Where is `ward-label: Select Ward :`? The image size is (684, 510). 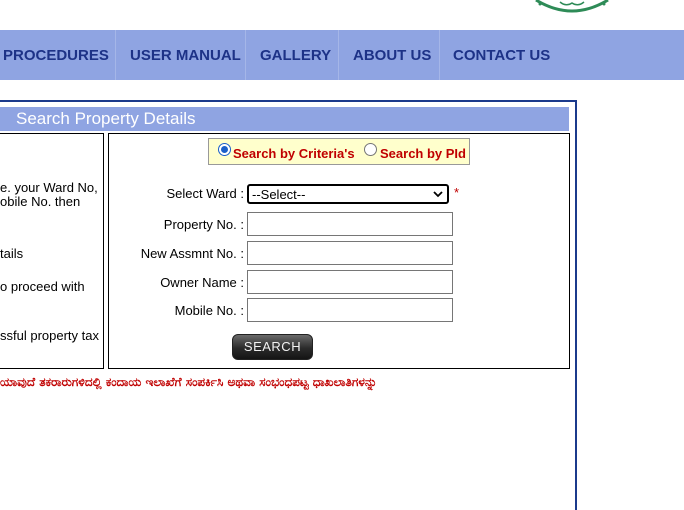
ward-label: Select Ward : is located at coordinates (205, 193).